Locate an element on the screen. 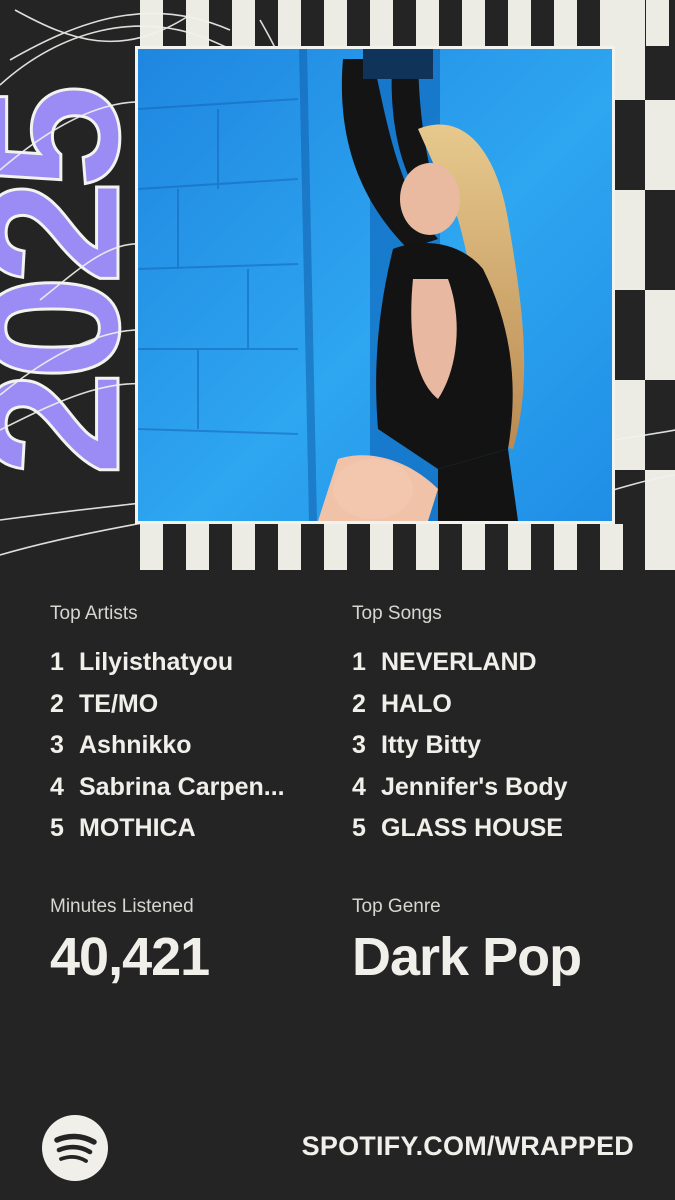  song-row: 4 Jennifer's Body is located at coordinates (502, 788).